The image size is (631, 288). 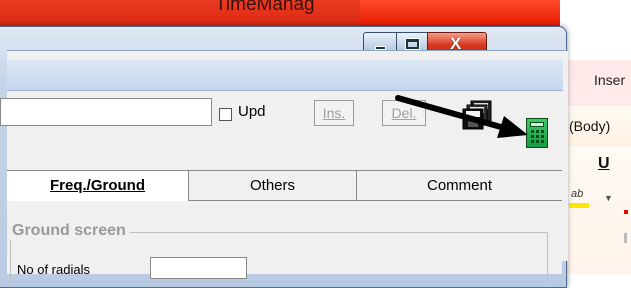 I want to click on tab-strip: Freq./Ground Others Comment, so click(x=284, y=186).